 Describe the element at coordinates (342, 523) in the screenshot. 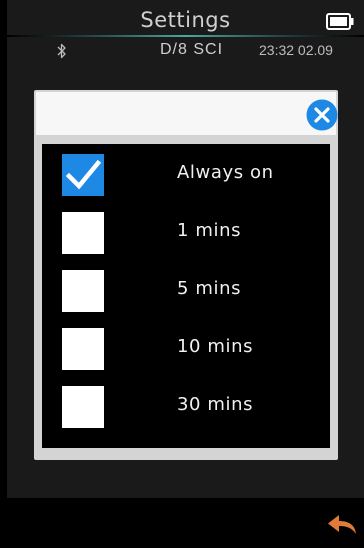

I see `back-arrow-icon` at that location.